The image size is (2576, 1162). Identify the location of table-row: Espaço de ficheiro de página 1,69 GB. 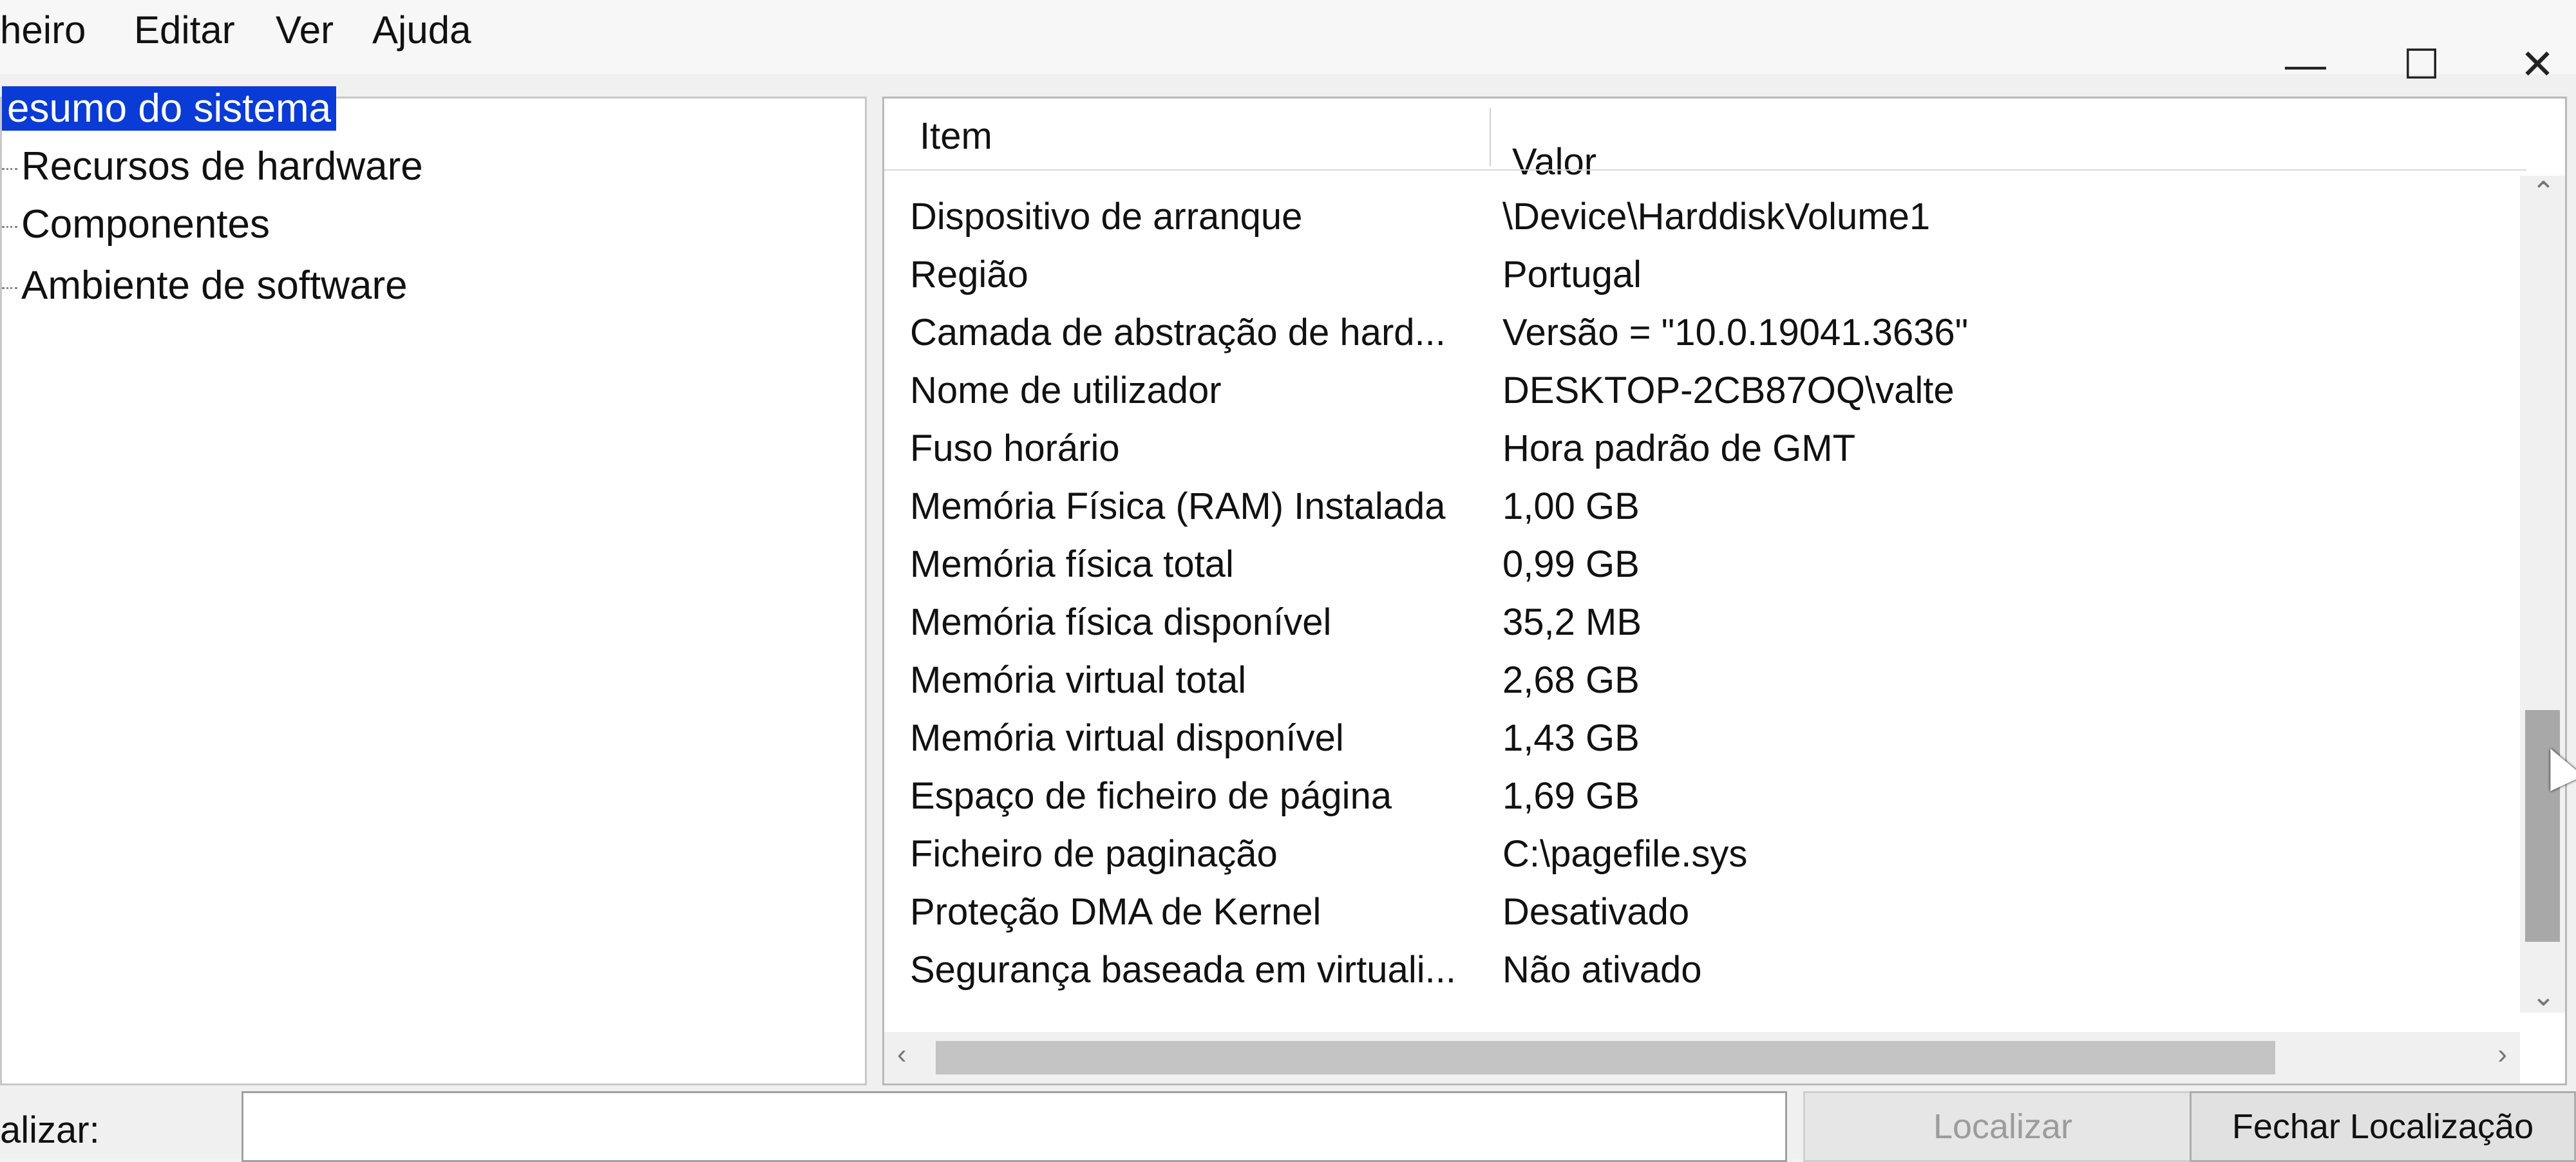
(1705, 803).